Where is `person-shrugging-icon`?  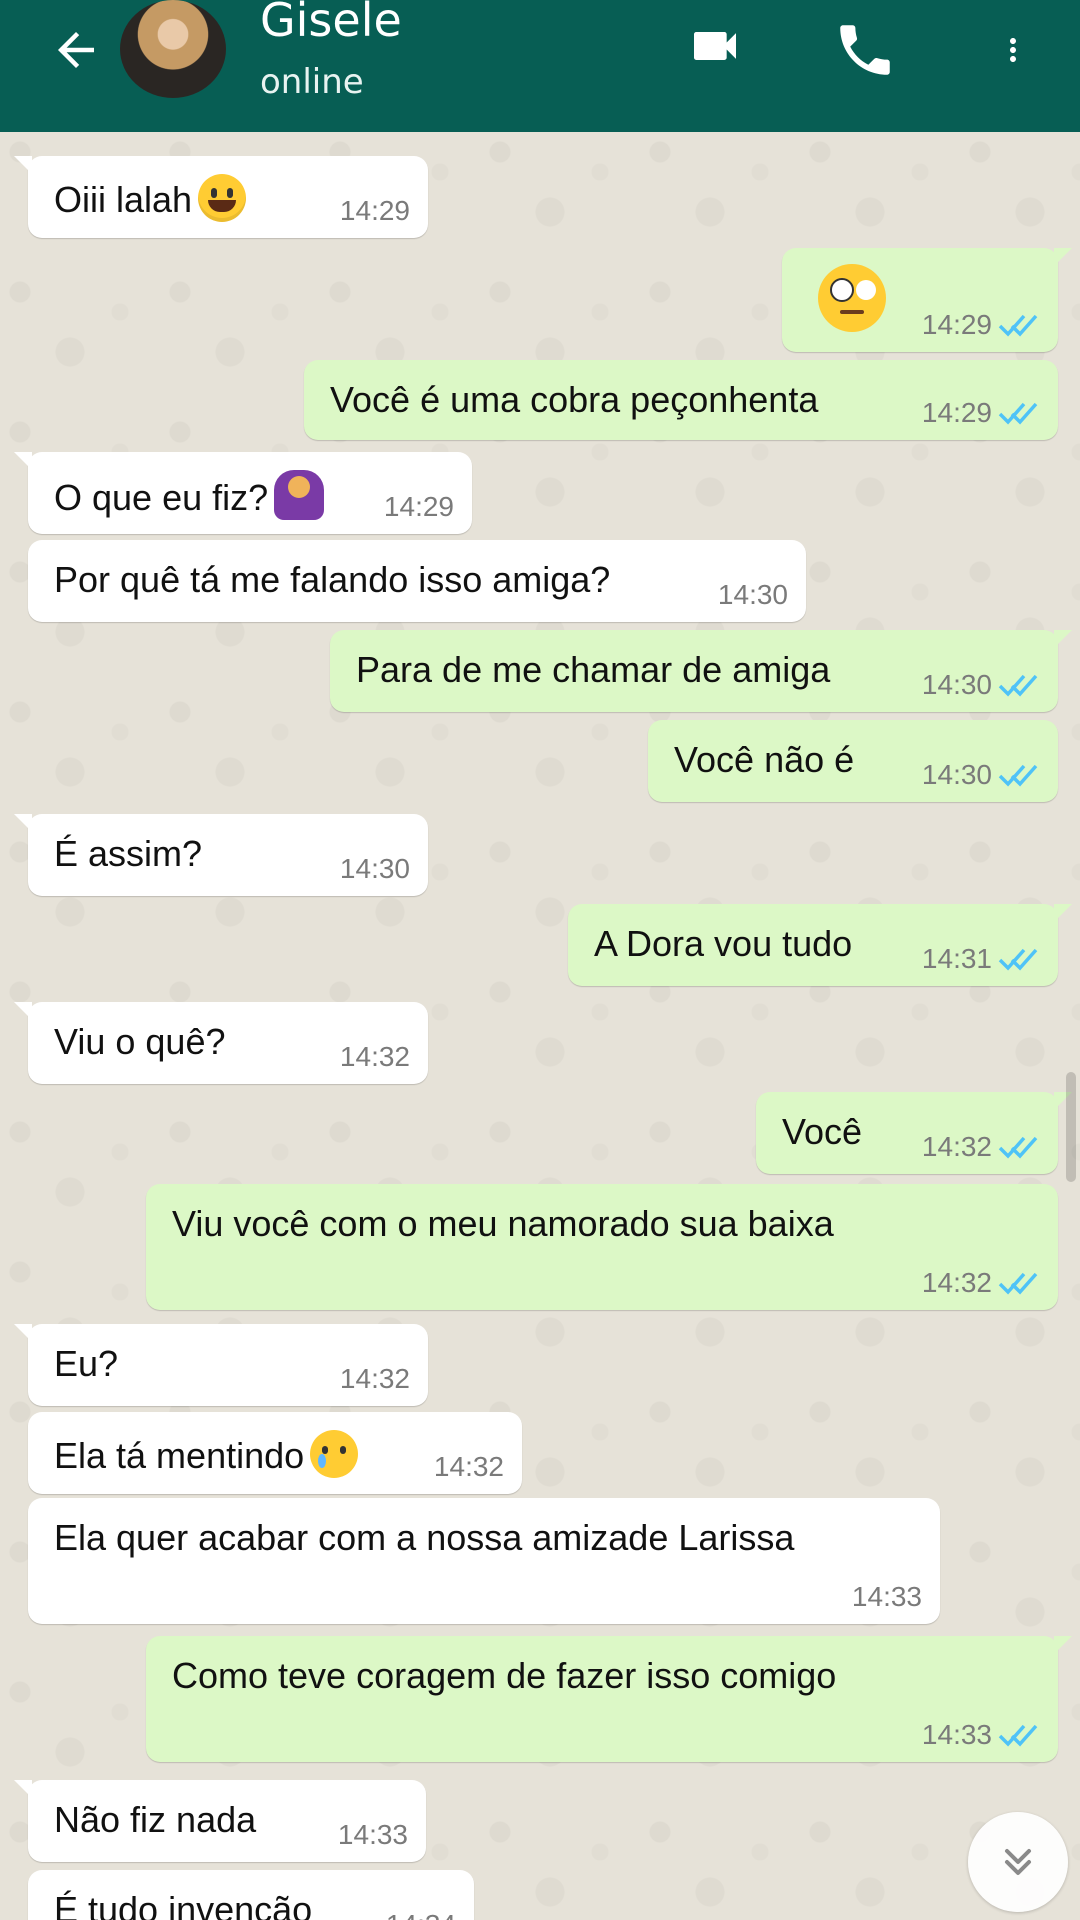 person-shrugging-icon is located at coordinates (299, 495).